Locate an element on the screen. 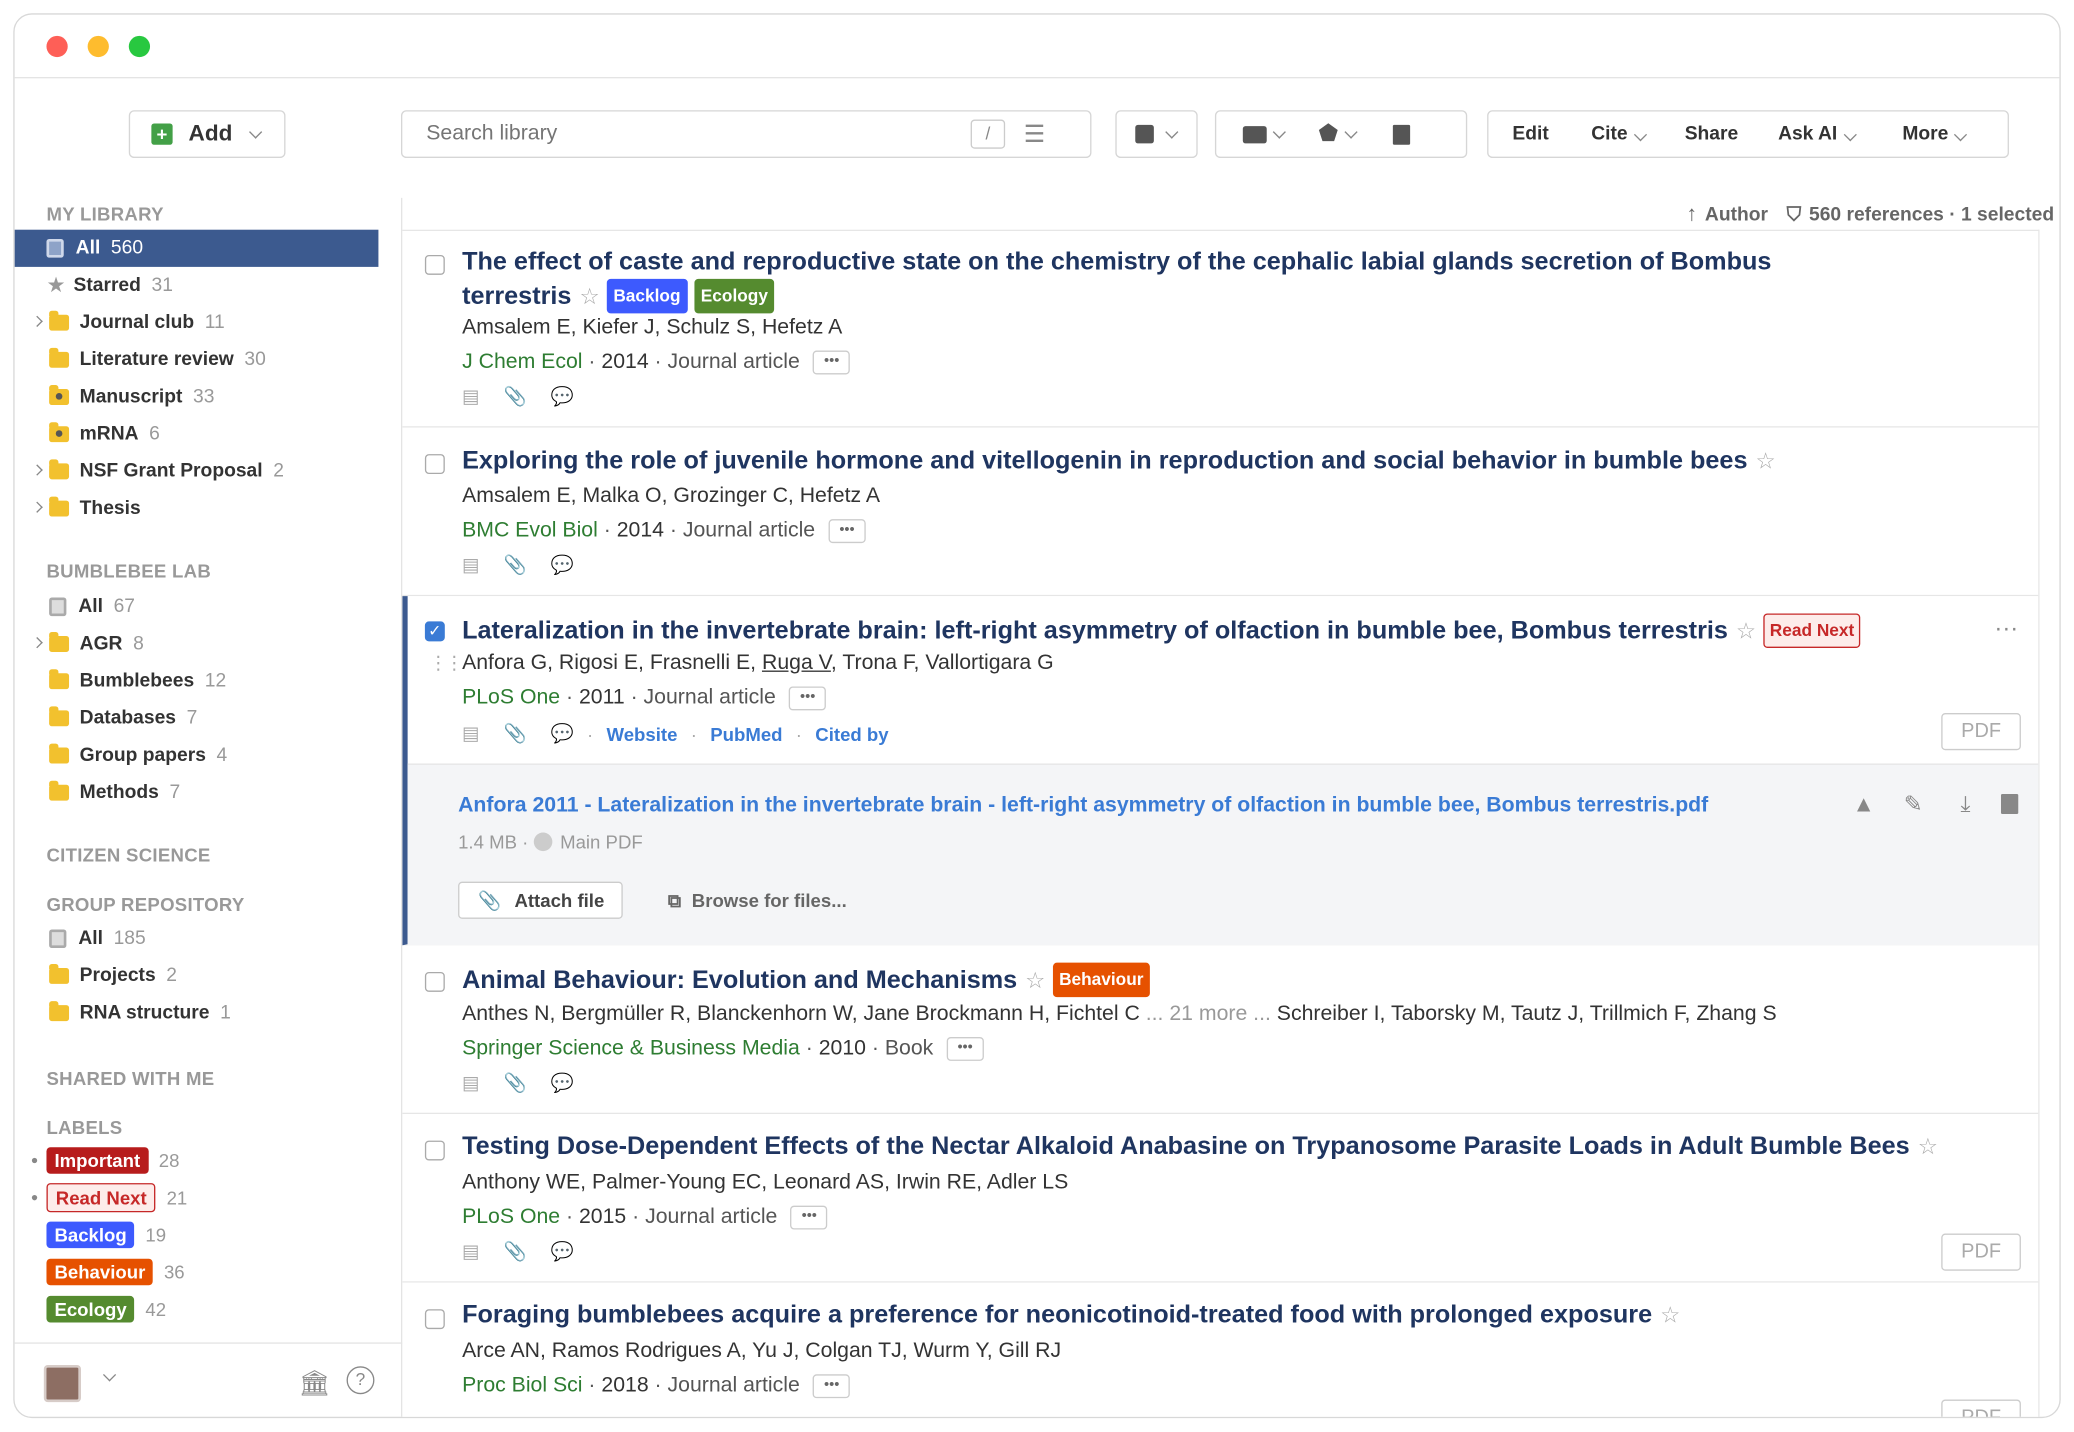 Image resolution: width=2074 pixels, height=1432 pixels. journal-name: BMC Evol Biol is located at coordinates (530, 531).